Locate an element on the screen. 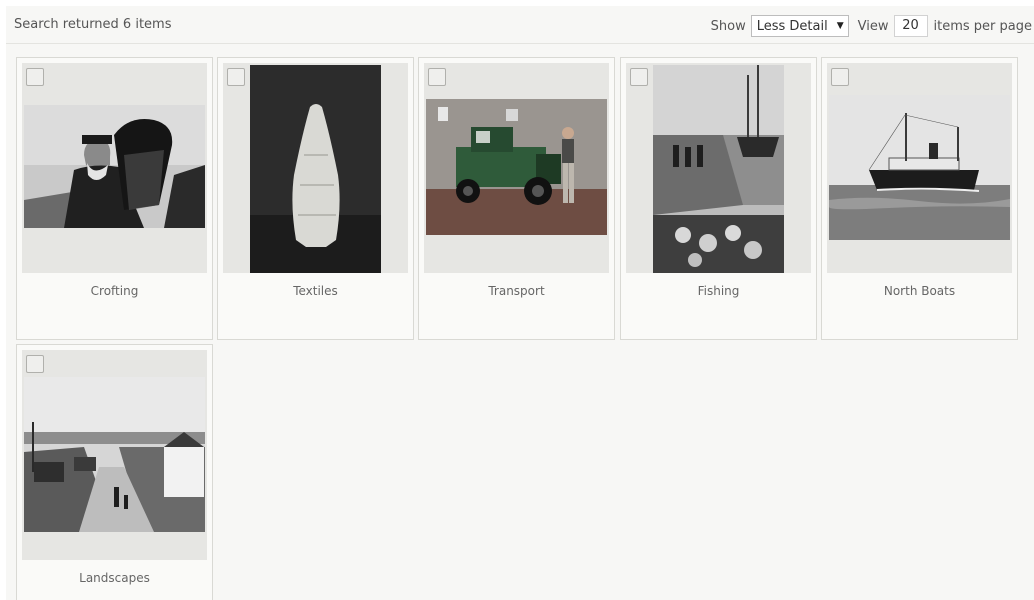  item-caption: Textiles is located at coordinates (315, 291).